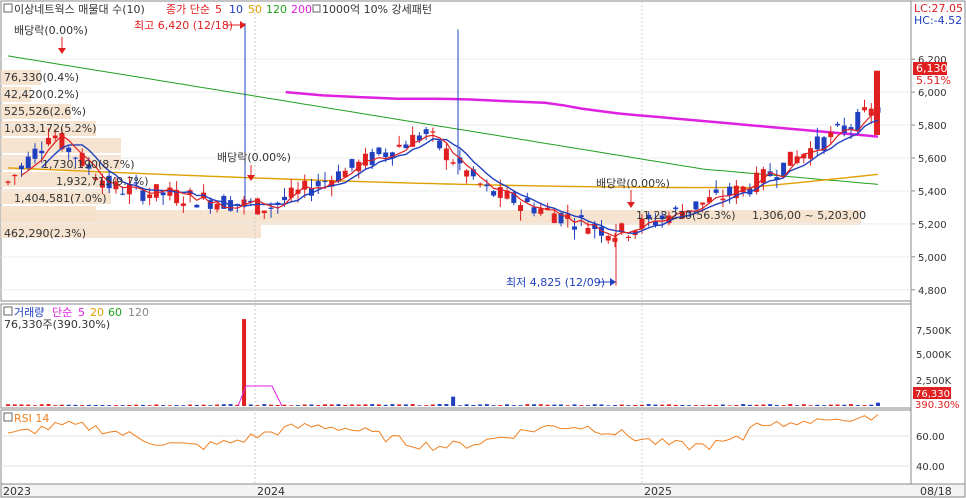 The height and width of the screenshot is (498, 966). I want to click on price-tick-label: 4,800, so click(932, 291).